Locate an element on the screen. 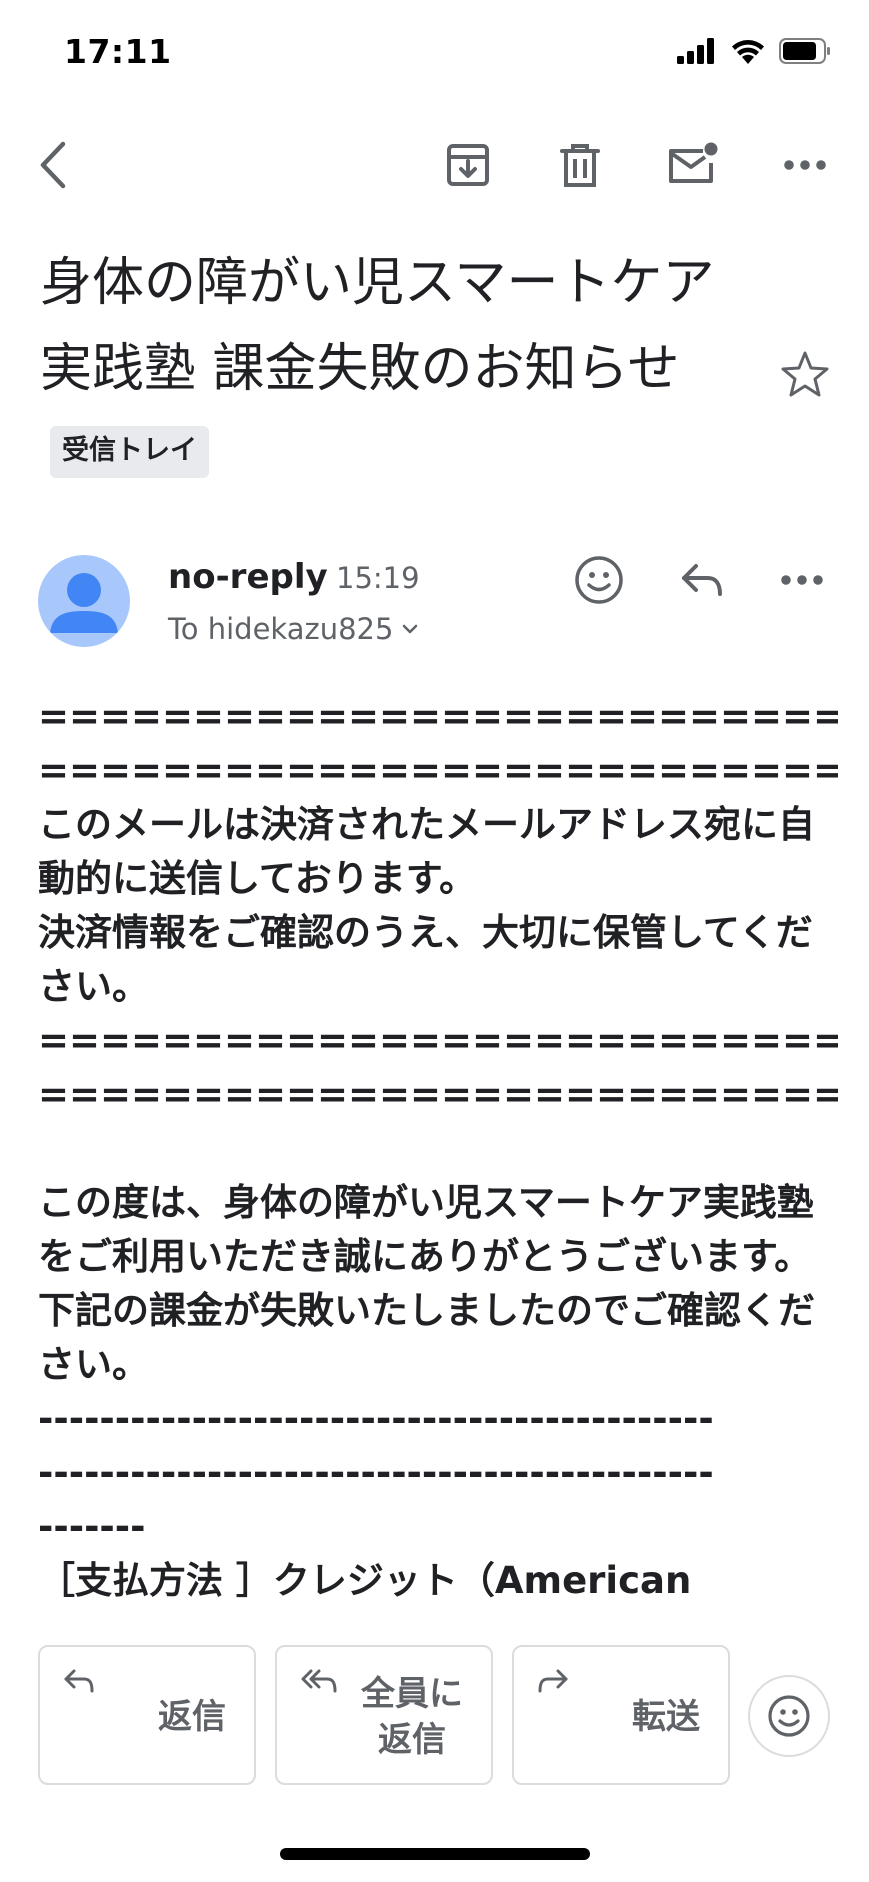  archive-button is located at coordinates (468, 165).